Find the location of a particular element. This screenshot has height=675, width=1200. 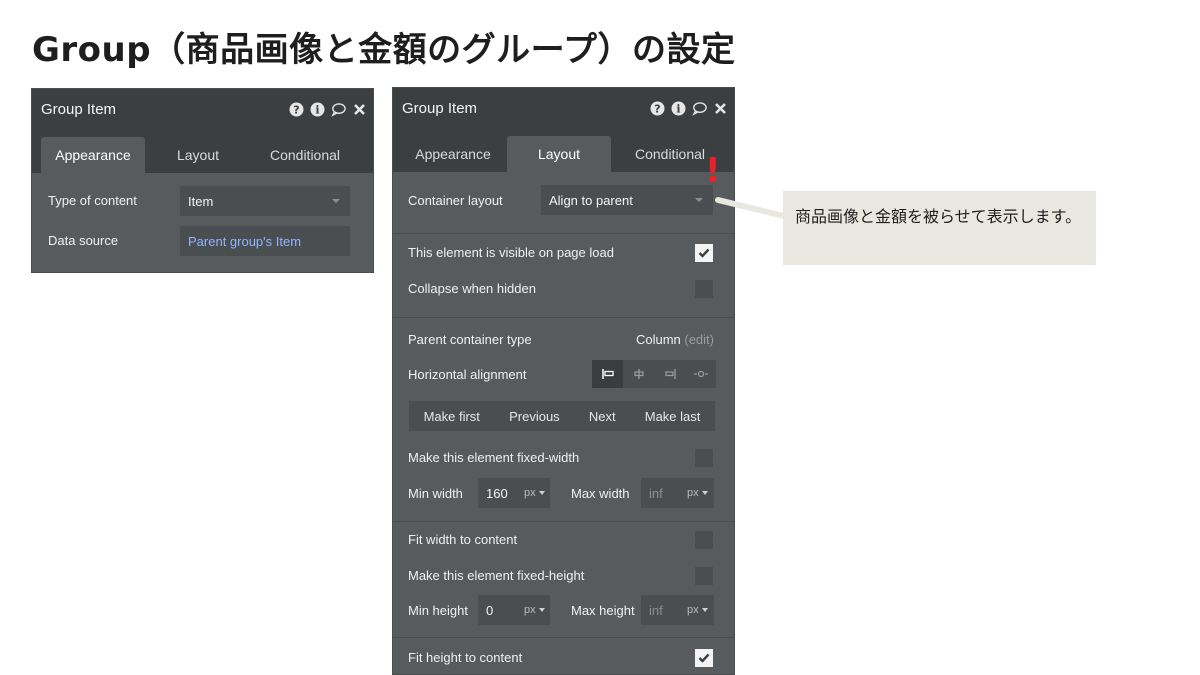

make-last-button: Make last is located at coordinates (673, 416).